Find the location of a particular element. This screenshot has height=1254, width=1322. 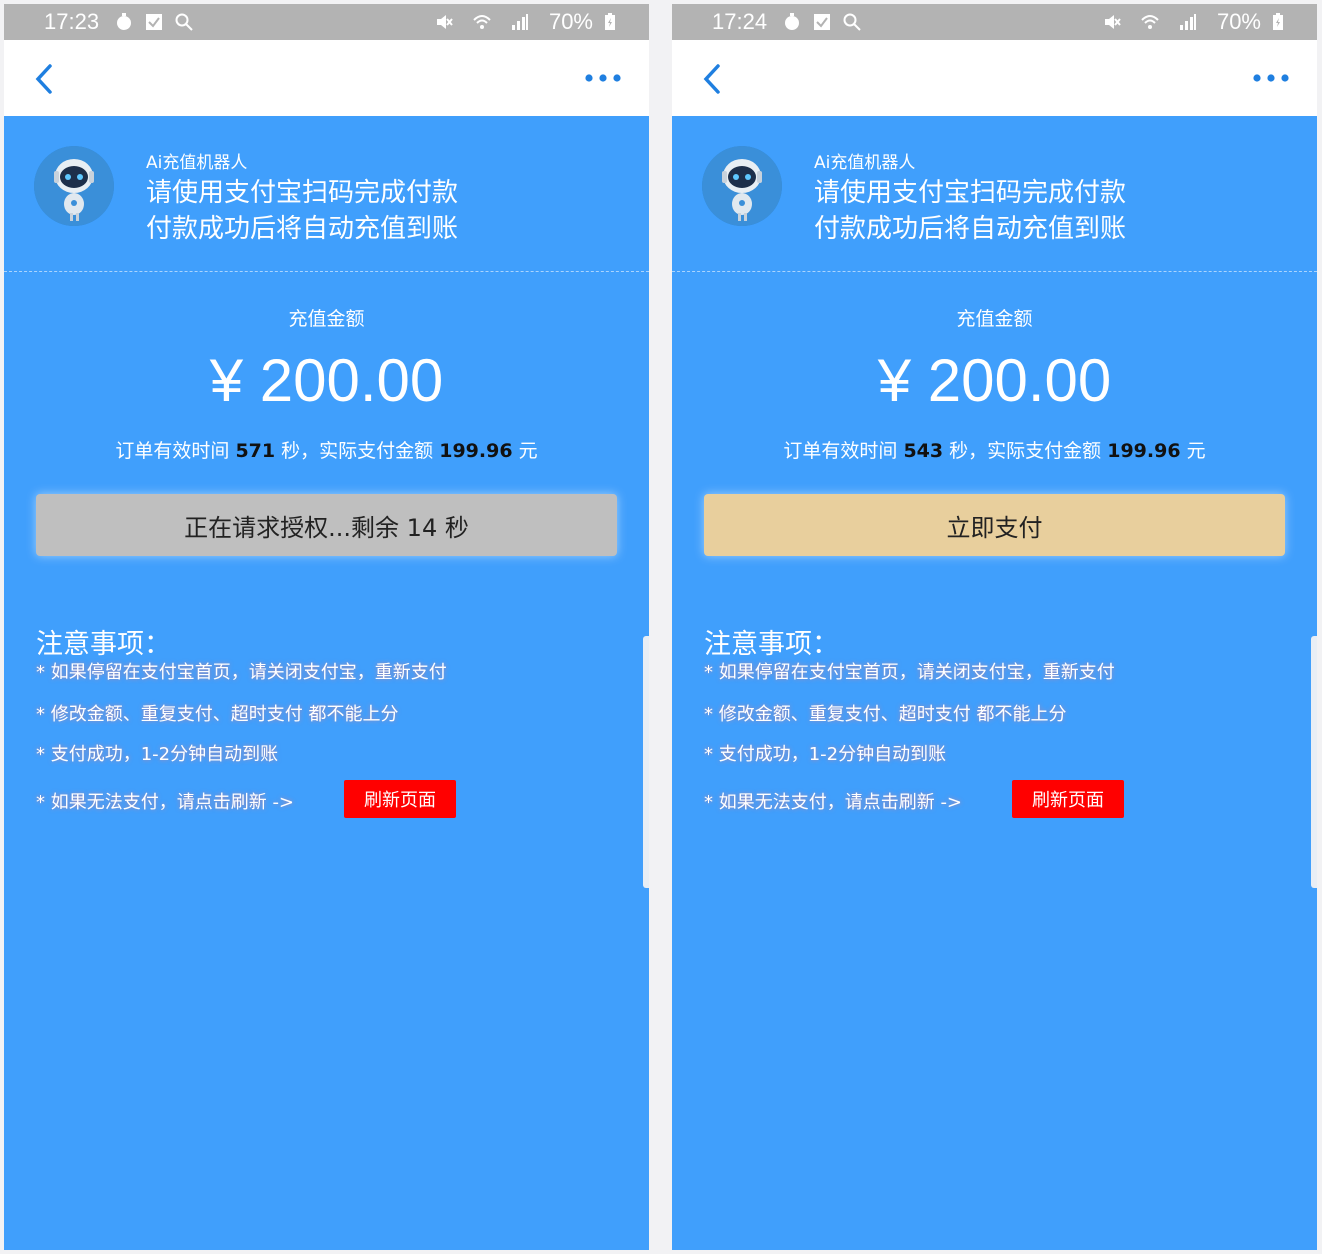

order-info: 订单有效时间 543 秒，实际支付金额 199.96 元 is located at coordinates (994, 449).